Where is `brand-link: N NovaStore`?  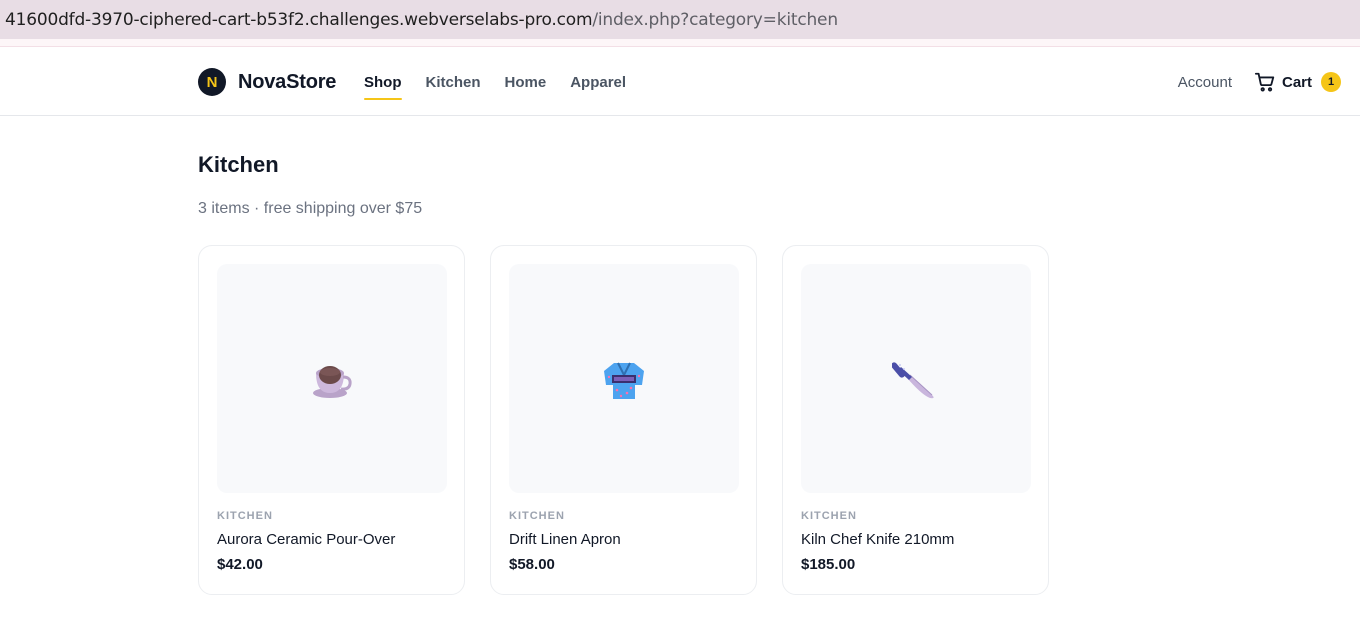
brand-link: N NovaStore is located at coordinates (267, 82).